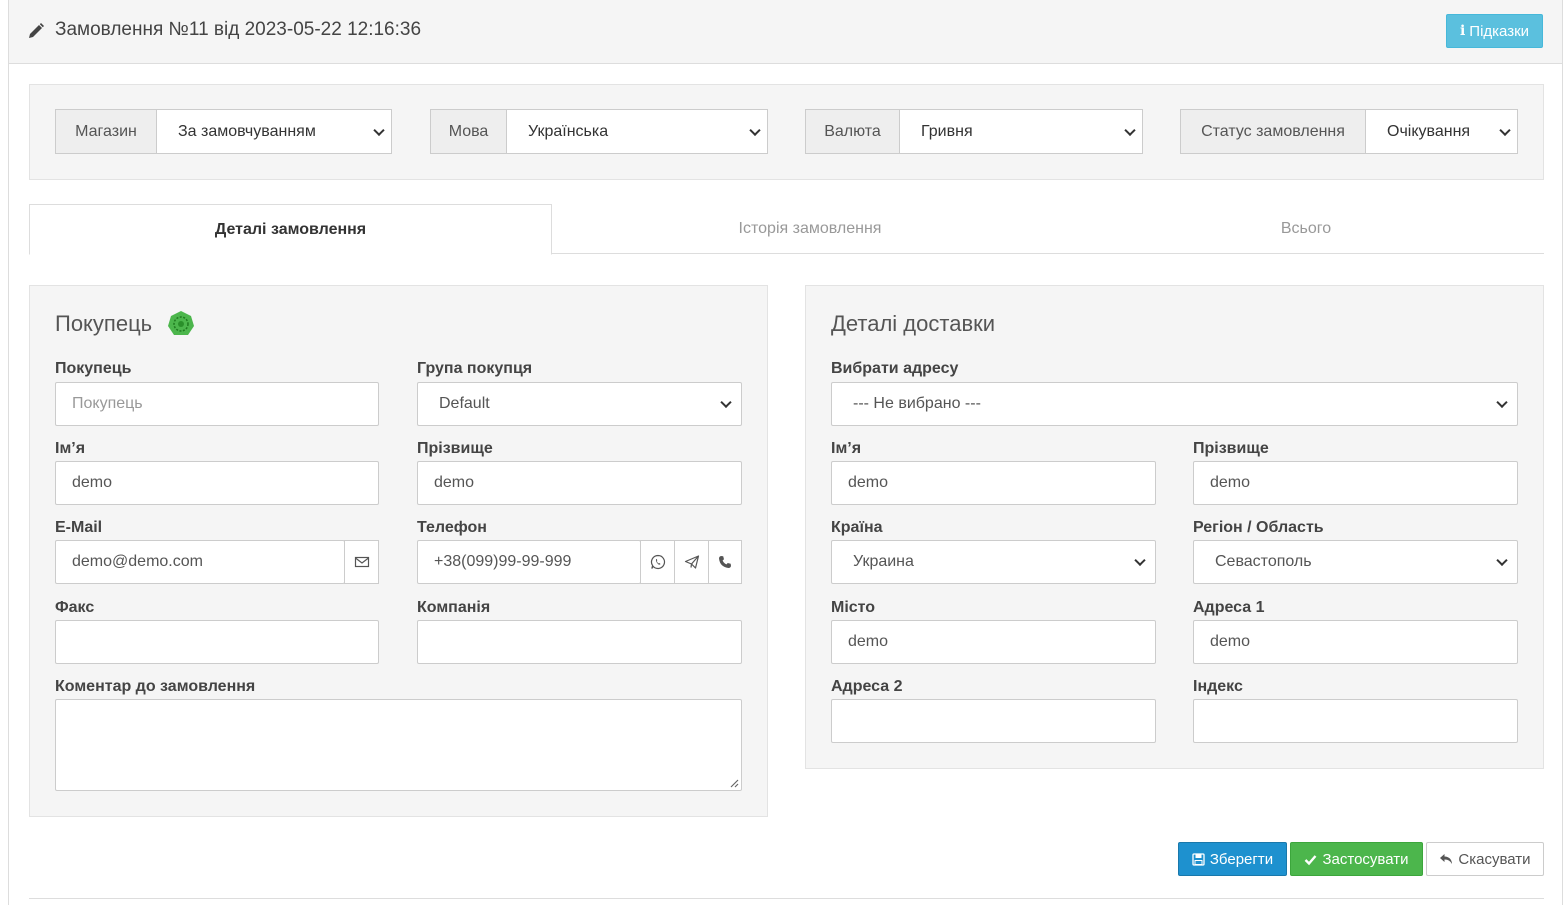  I want to click on currency-select-value: Гривня, so click(947, 131).